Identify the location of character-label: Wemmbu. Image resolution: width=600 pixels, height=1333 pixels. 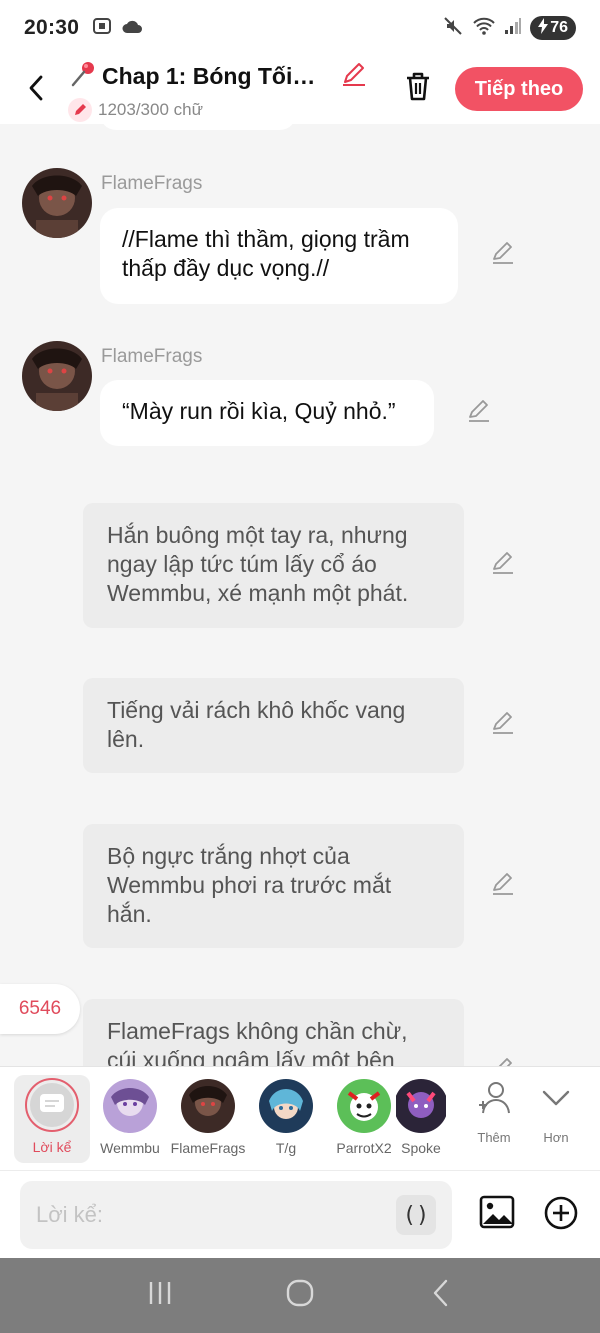
(130, 1148).